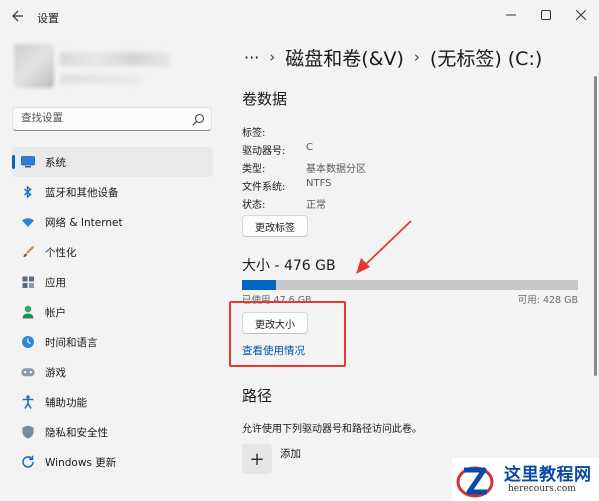  What do you see at coordinates (84, 222) in the screenshot?
I see `sidebar-item-label: 网络 & Internet` at bounding box center [84, 222].